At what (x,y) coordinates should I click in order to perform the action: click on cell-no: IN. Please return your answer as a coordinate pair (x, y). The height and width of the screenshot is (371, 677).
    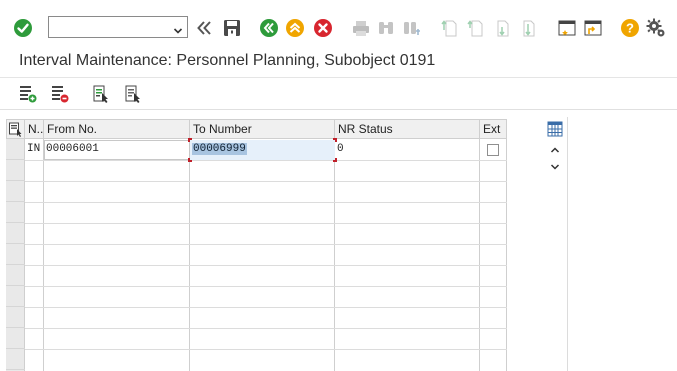
    Looking at the image, I should click on (34, 149).